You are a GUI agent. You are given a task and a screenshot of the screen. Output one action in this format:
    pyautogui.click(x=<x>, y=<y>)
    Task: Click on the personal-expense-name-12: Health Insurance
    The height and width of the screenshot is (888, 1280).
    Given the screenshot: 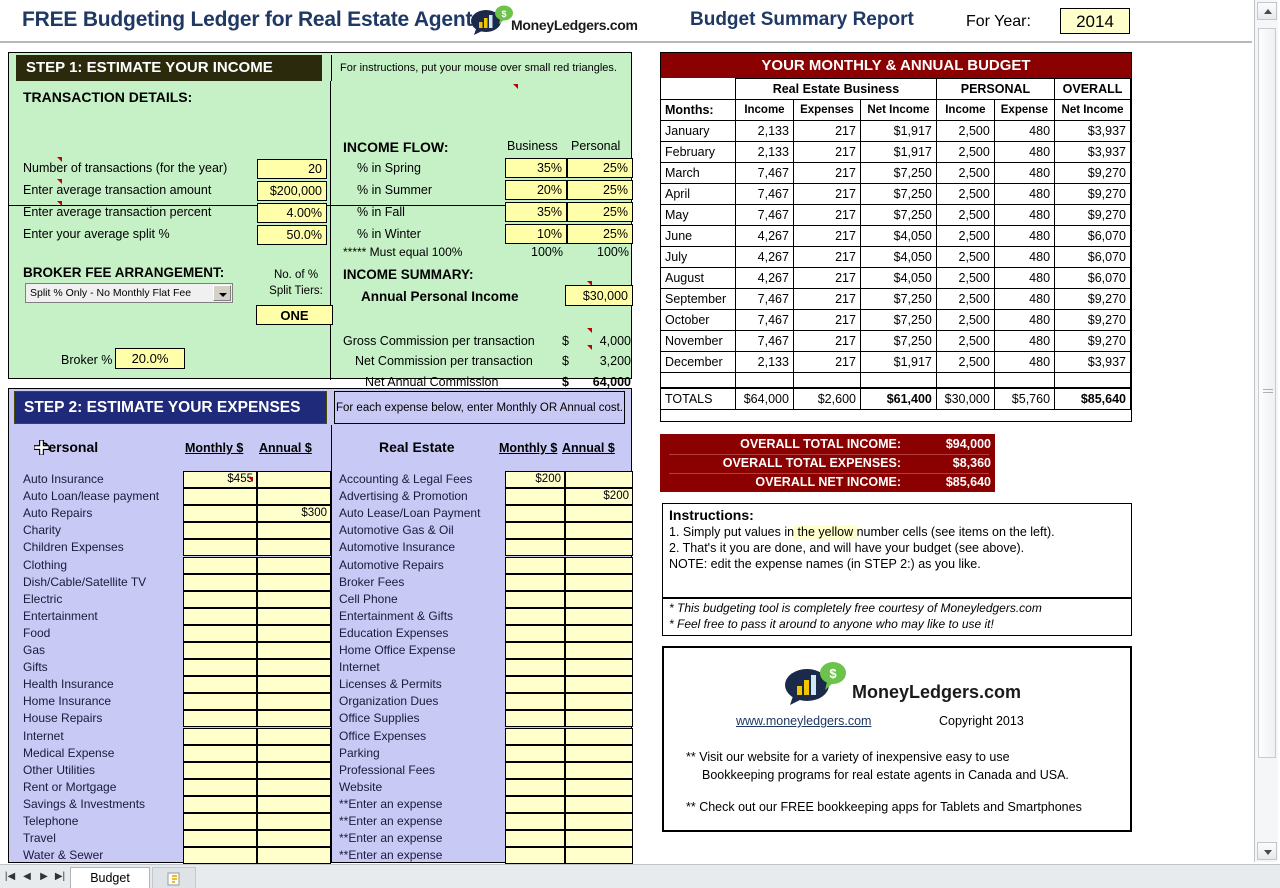 What is the action you would take?
    pyautogui.click(x=68, y=684)
    